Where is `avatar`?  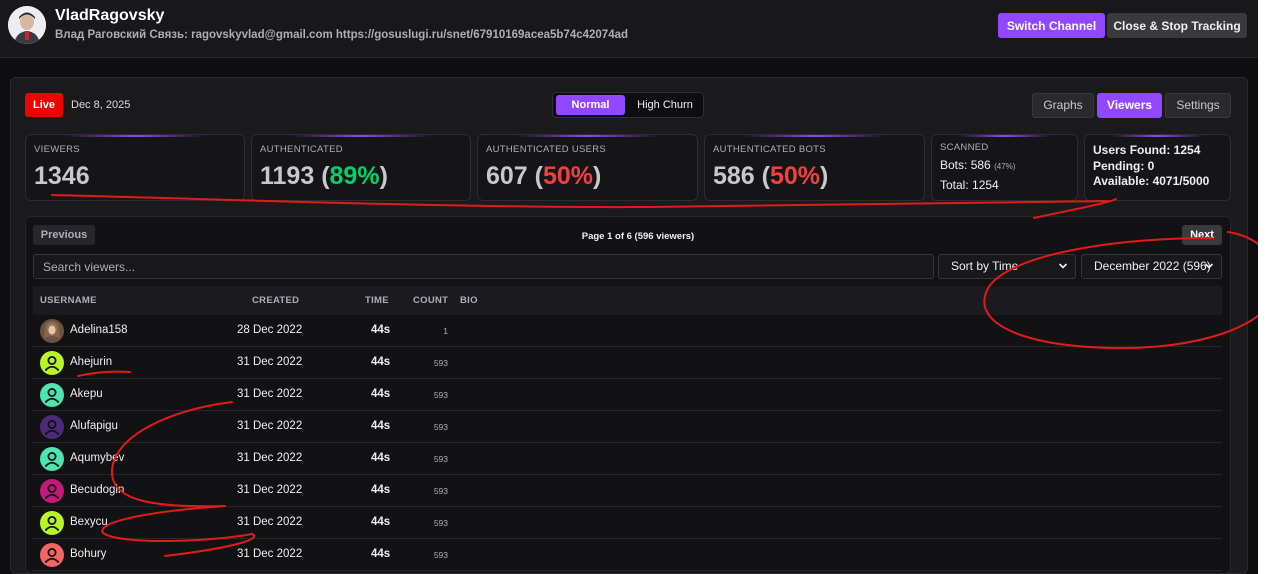
avatar is located at coordinates (52, 331).